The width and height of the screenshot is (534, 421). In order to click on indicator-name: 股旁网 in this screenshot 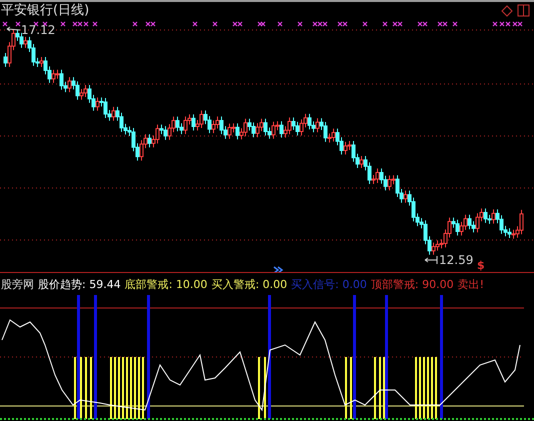, I will do `click(17, 284)`.